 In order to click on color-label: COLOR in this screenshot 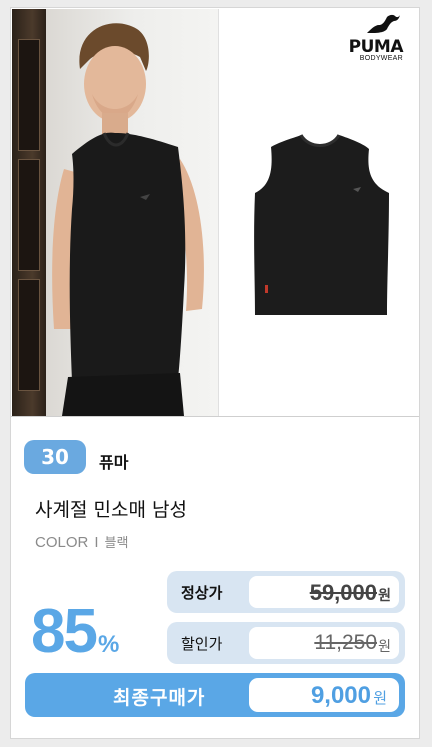, I will do `click(62, 542)`.